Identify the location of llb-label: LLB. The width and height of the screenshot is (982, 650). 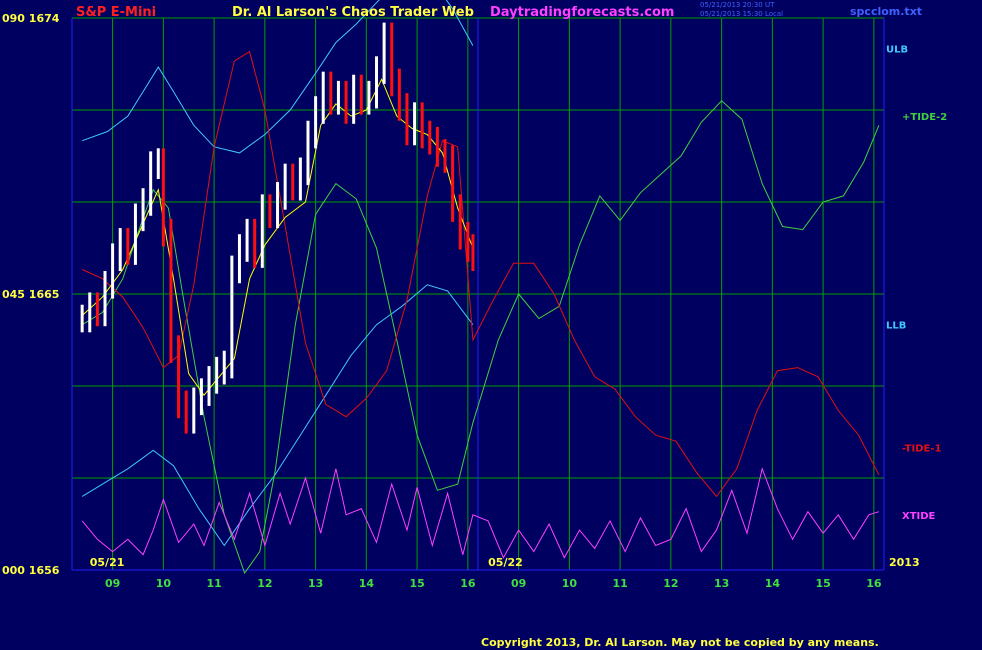
(896, 326).